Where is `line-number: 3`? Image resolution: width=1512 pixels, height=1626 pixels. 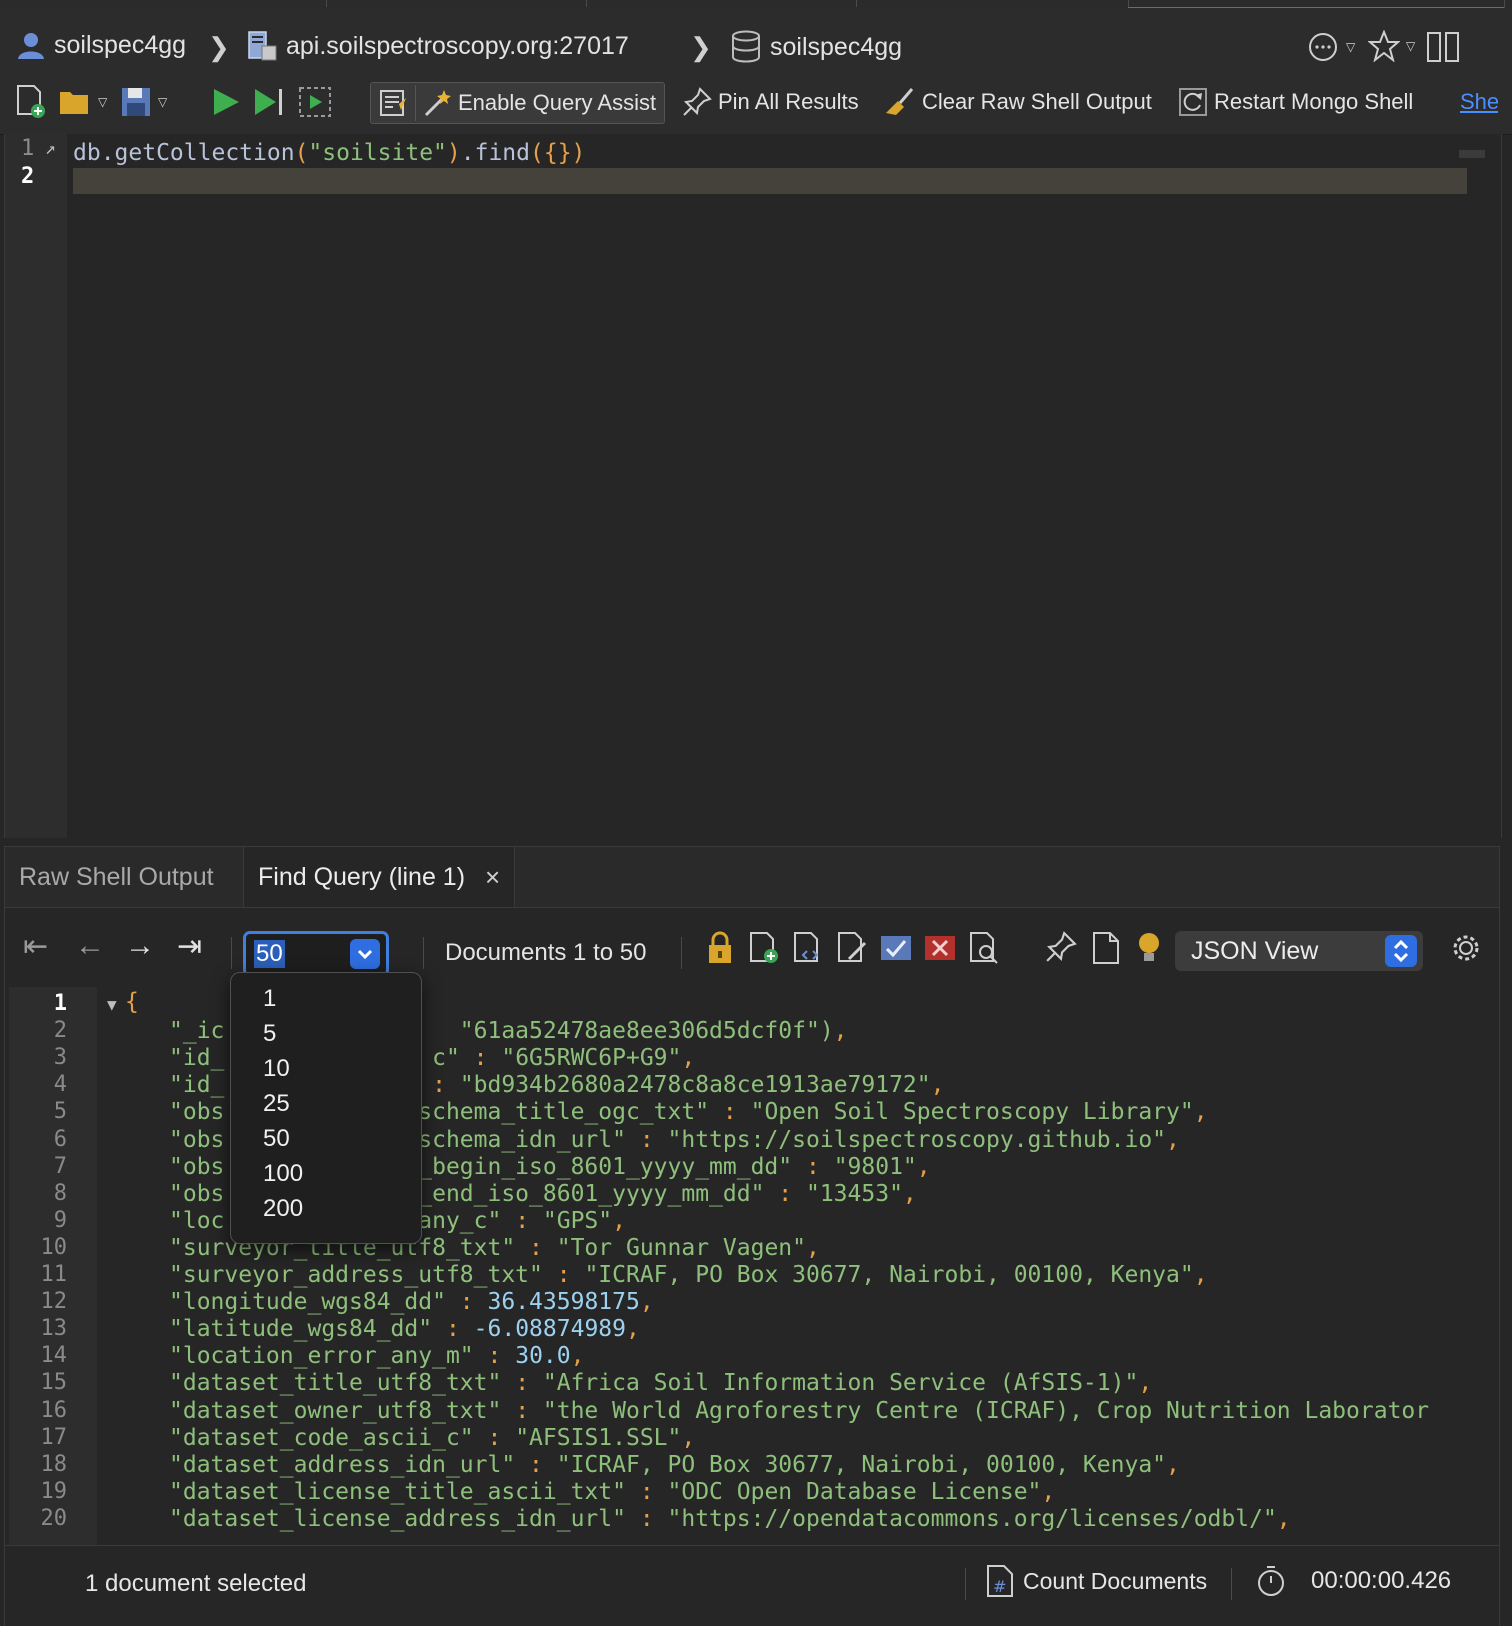
line-number: 3 is located at coordinates (60, 1058).